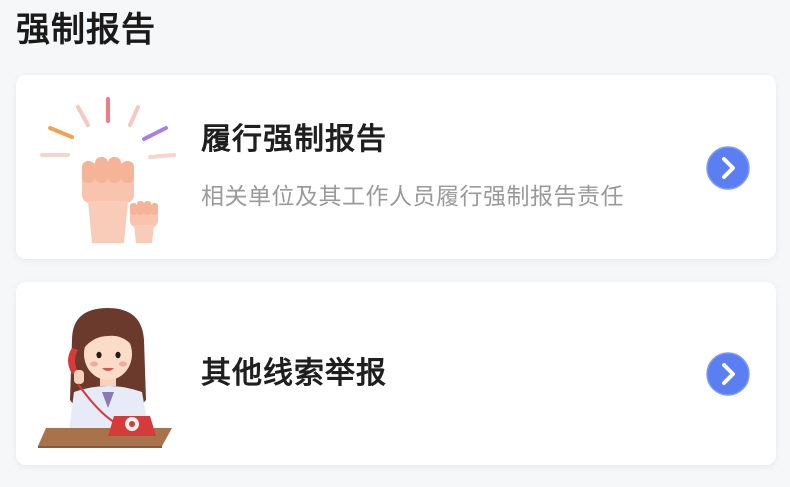 This screenshot has width=790, height=487. Describe the element at coordinates (108, 170) in the screenshot. I see `raised-fists-icon` at that location.